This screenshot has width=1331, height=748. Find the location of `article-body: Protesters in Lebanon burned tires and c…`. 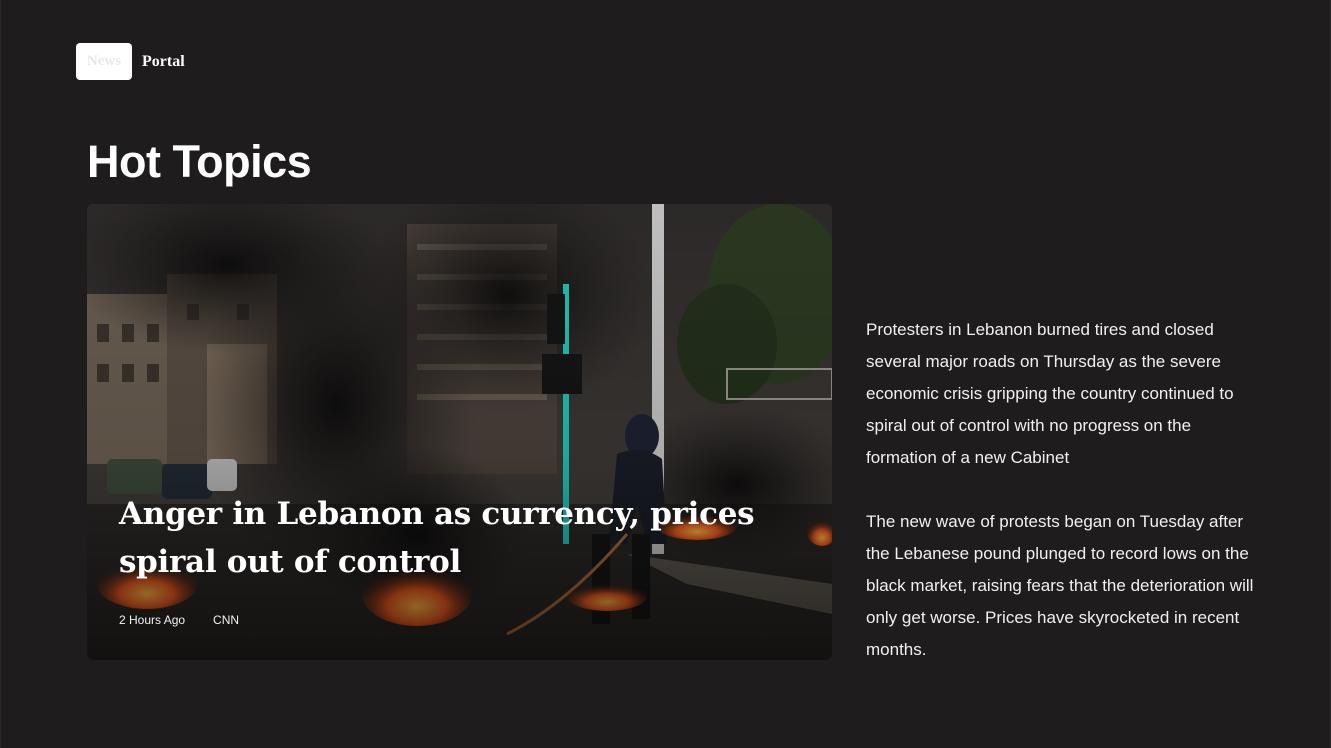

article-body: Protesters in Lebanon burned tires and c… is located at coordinates (1066, 490).